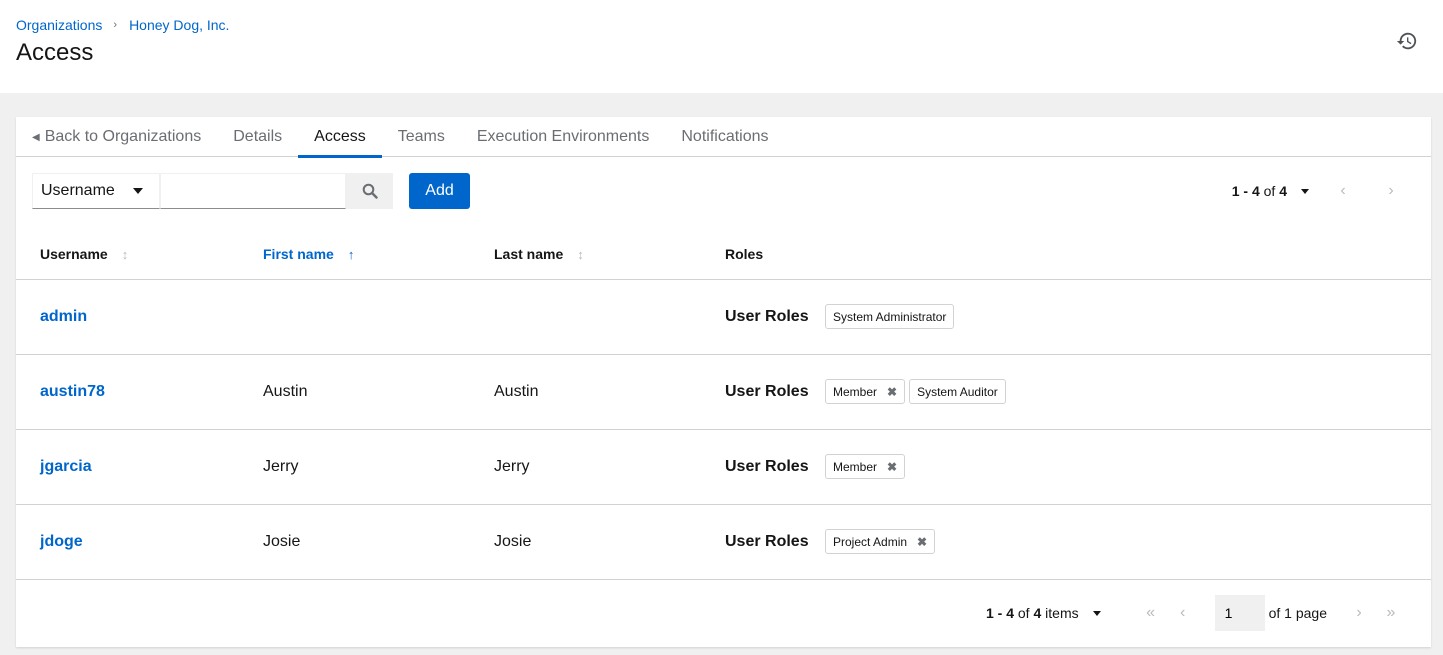 This screenshot has height=655, width=1443. What do you see at coordinates (253, 191) in the screenshot?
I see `search-input` at bounding box center [253, 191].